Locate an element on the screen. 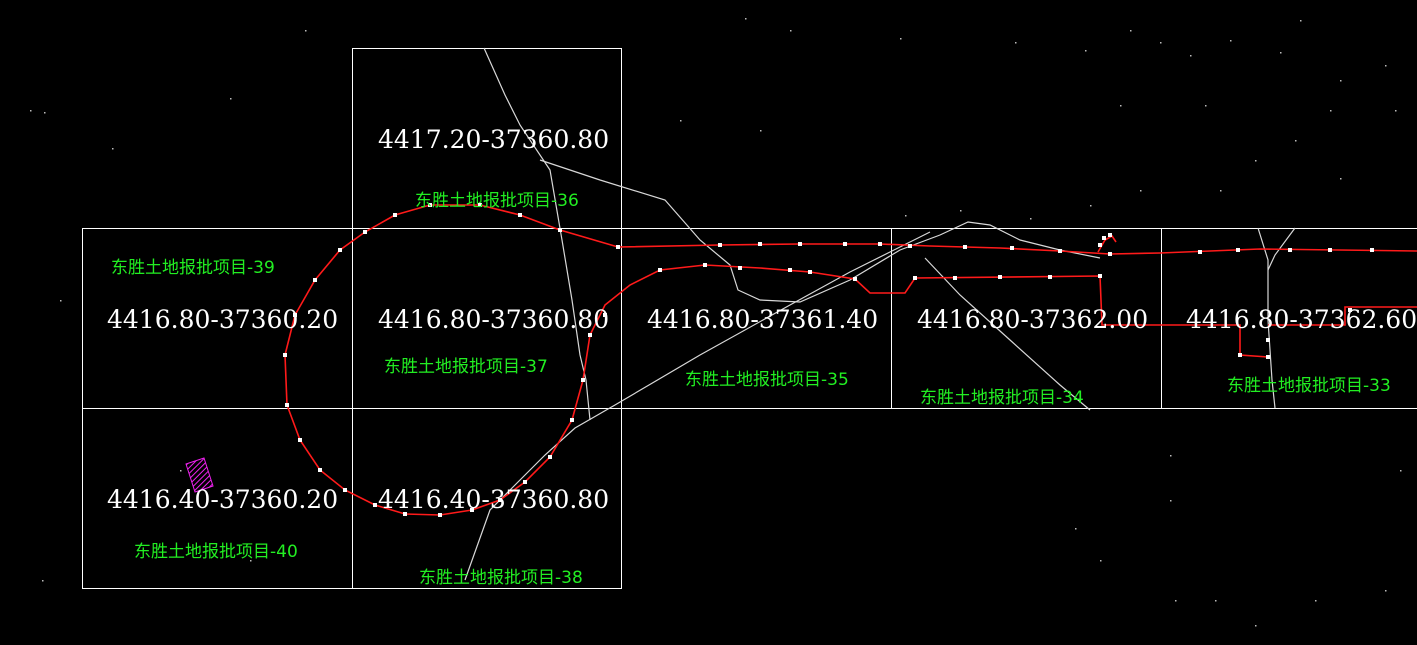 Image resolution: width=1417 pixels, height=645 pixels. project-label-40: 东胜土地报批项目-40 is located at coordinates (216, 552).